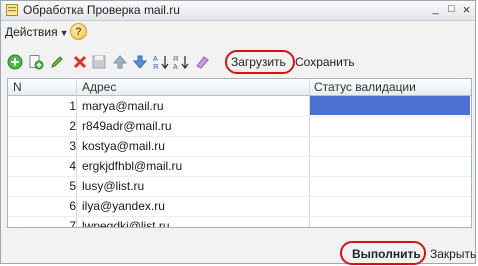  I want to click on cell-address: ergkjdfhbl@mail.ru, so click(132, 166).